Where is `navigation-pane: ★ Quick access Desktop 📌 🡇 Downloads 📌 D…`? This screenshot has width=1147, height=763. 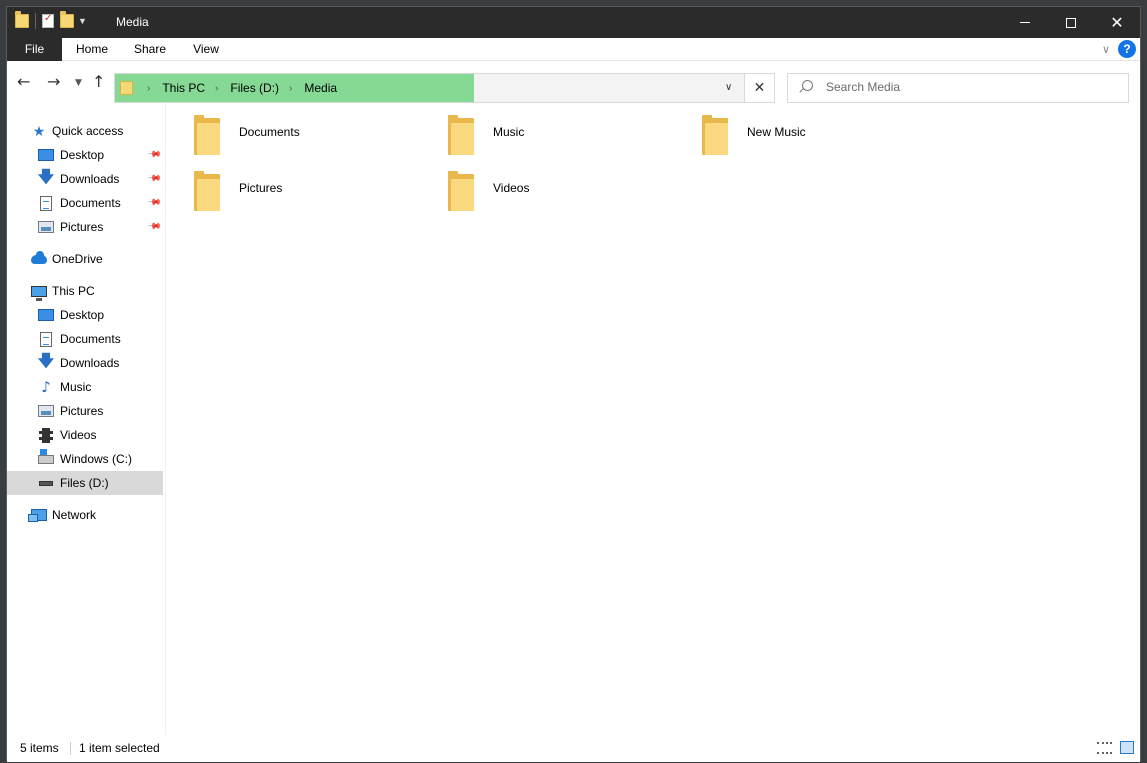 navigation-pane: ★ Quick access Desktop 📌 🡇 Downloads 📌 D… is located at coordinates (86, 425).